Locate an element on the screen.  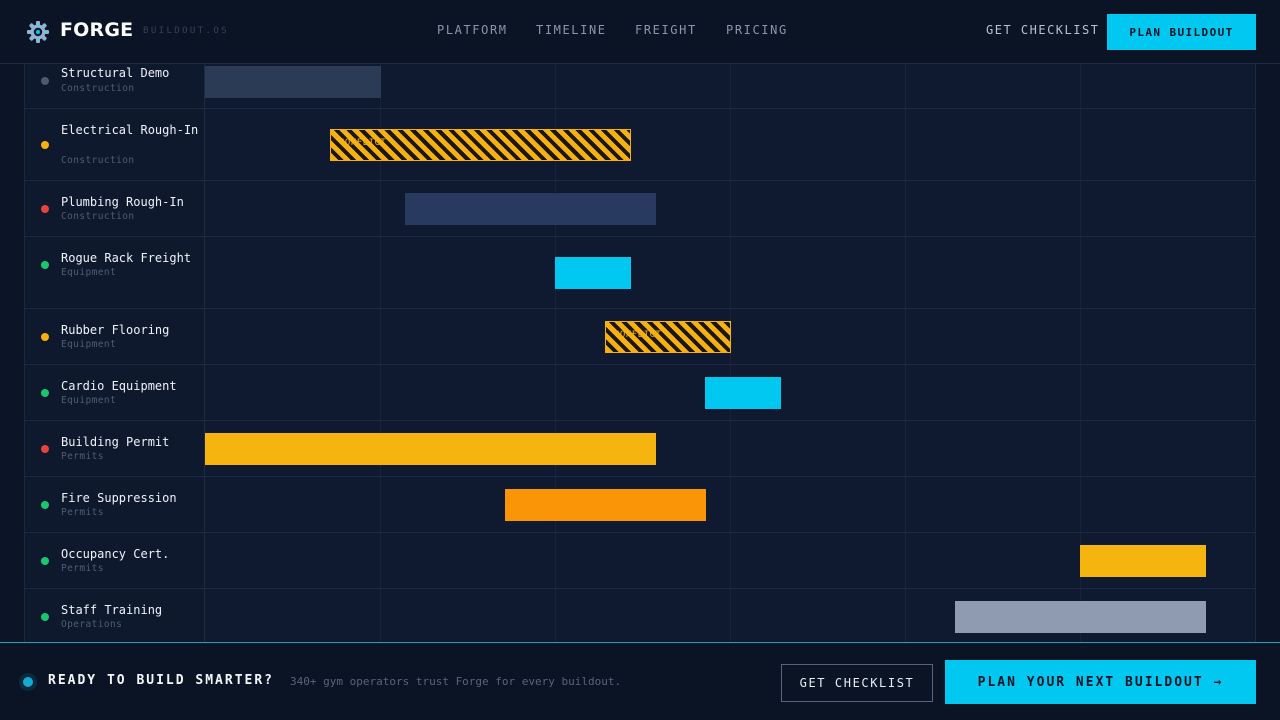
gantt-row: Occupancy Cert. Permits is located at coordinates (640, 561).